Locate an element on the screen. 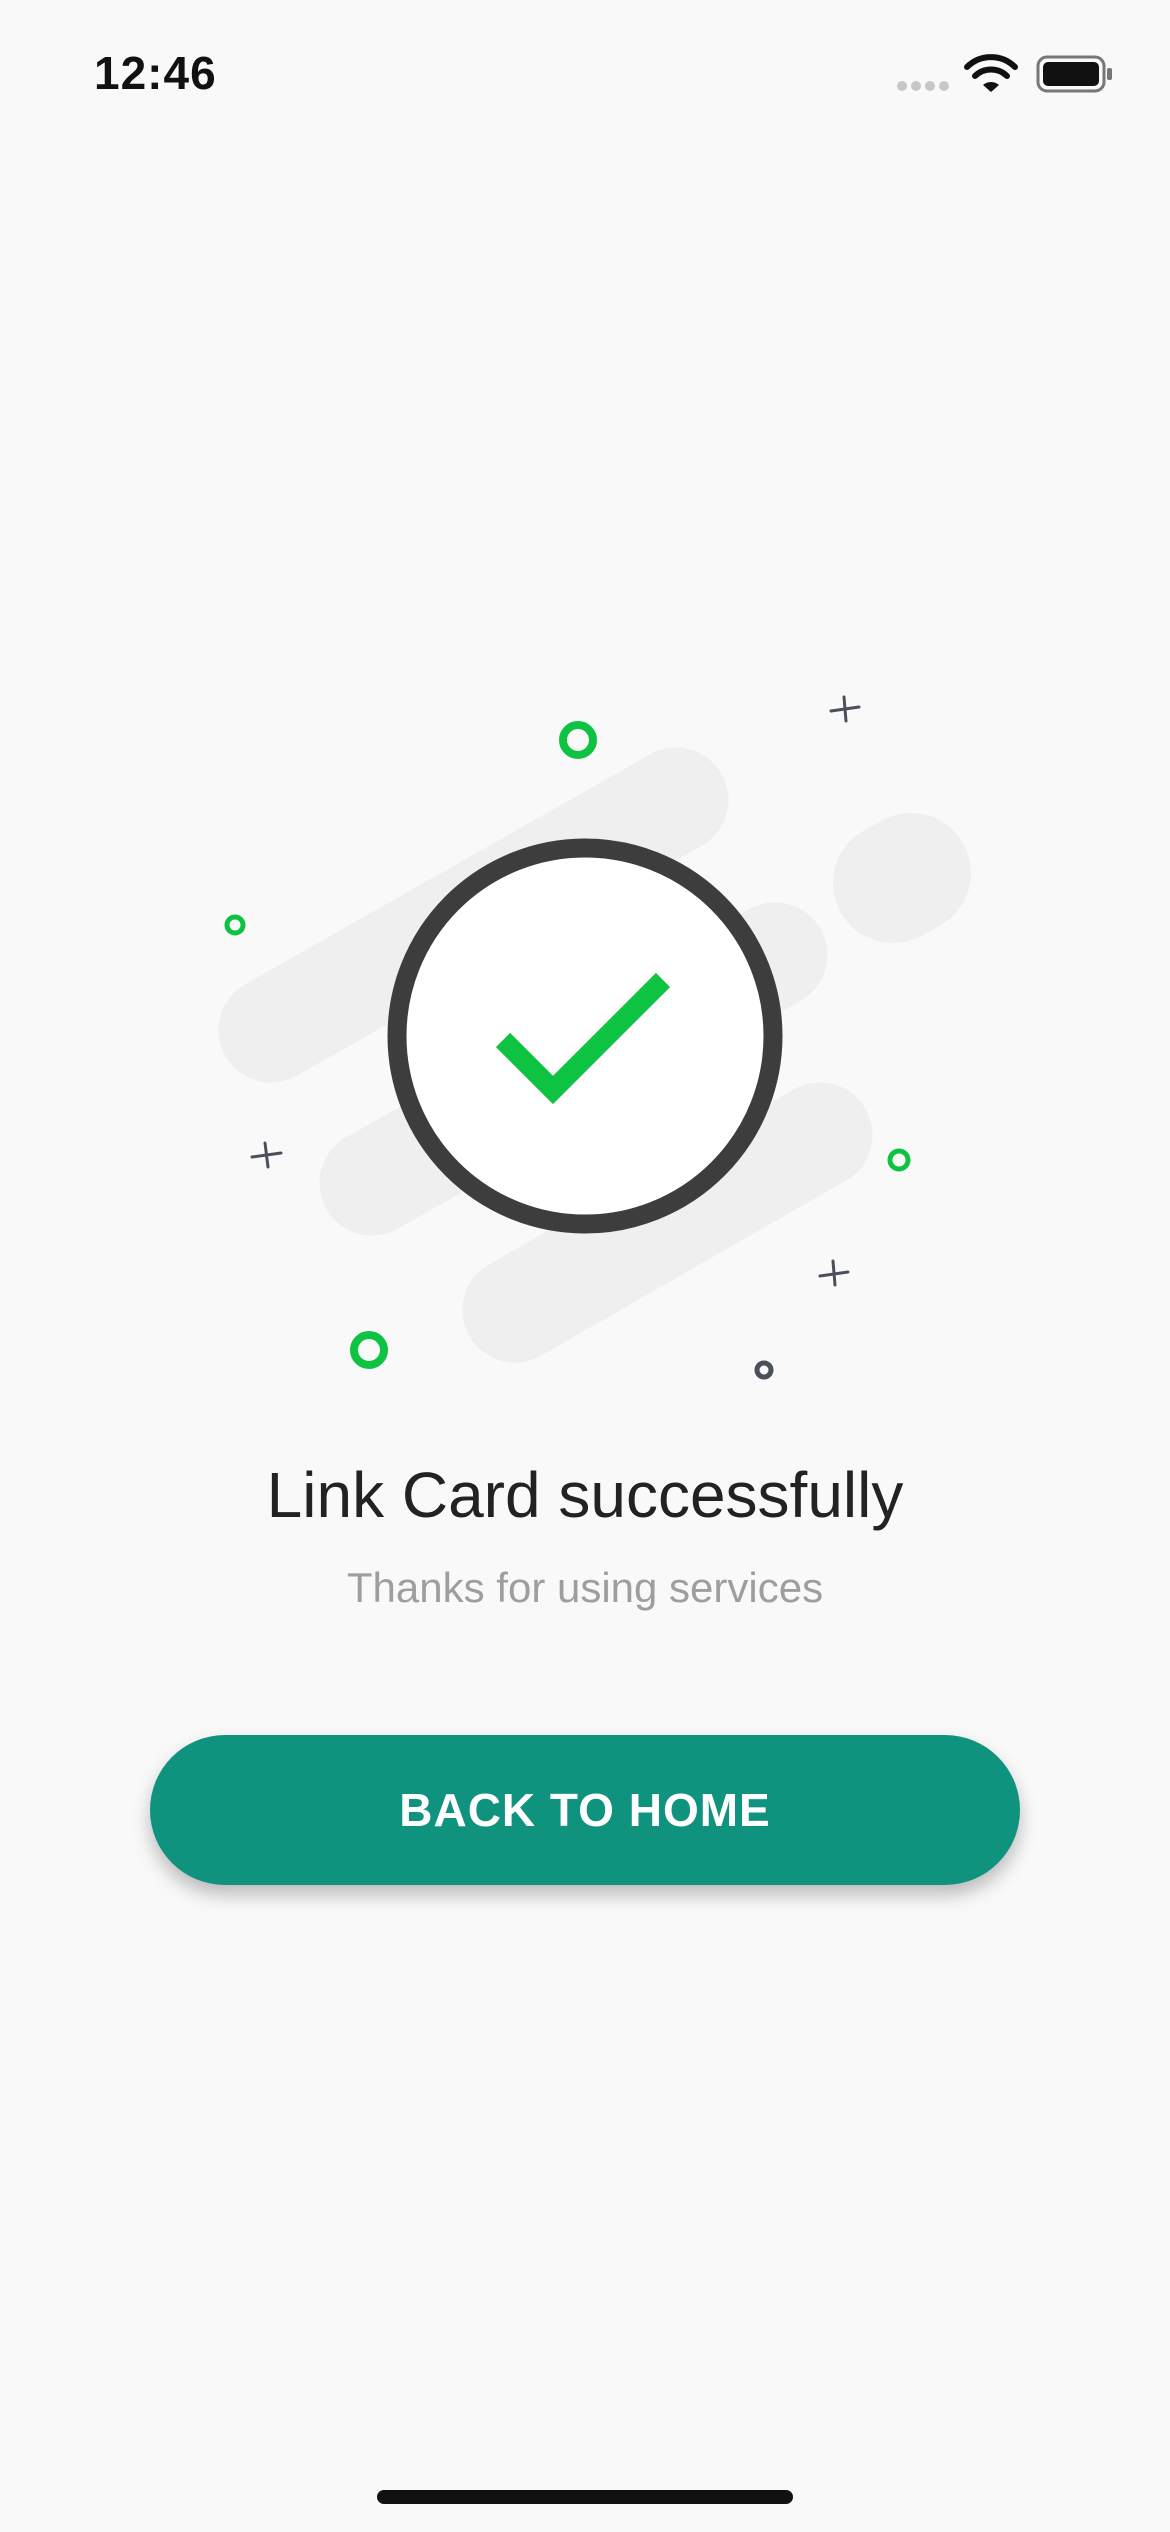  accent-dot-dark is located at coordinates (764, 1370).